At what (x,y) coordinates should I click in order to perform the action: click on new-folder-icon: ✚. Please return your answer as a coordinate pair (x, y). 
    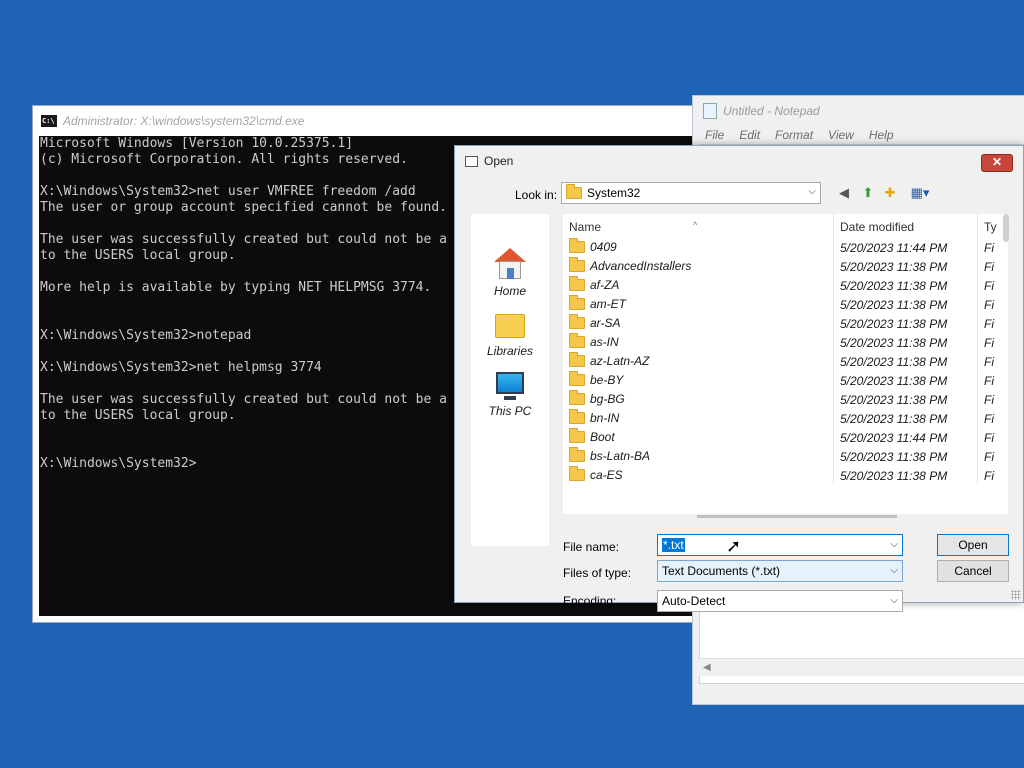
    Looking at the image, I should click on (890, 193).